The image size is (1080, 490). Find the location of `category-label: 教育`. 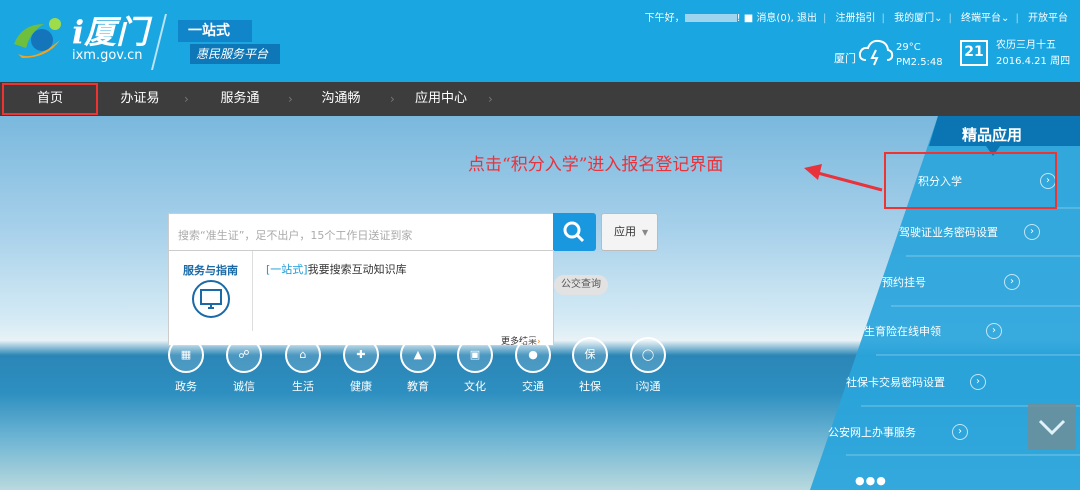

category-label: 教育 is located at coordinates (418, 386).